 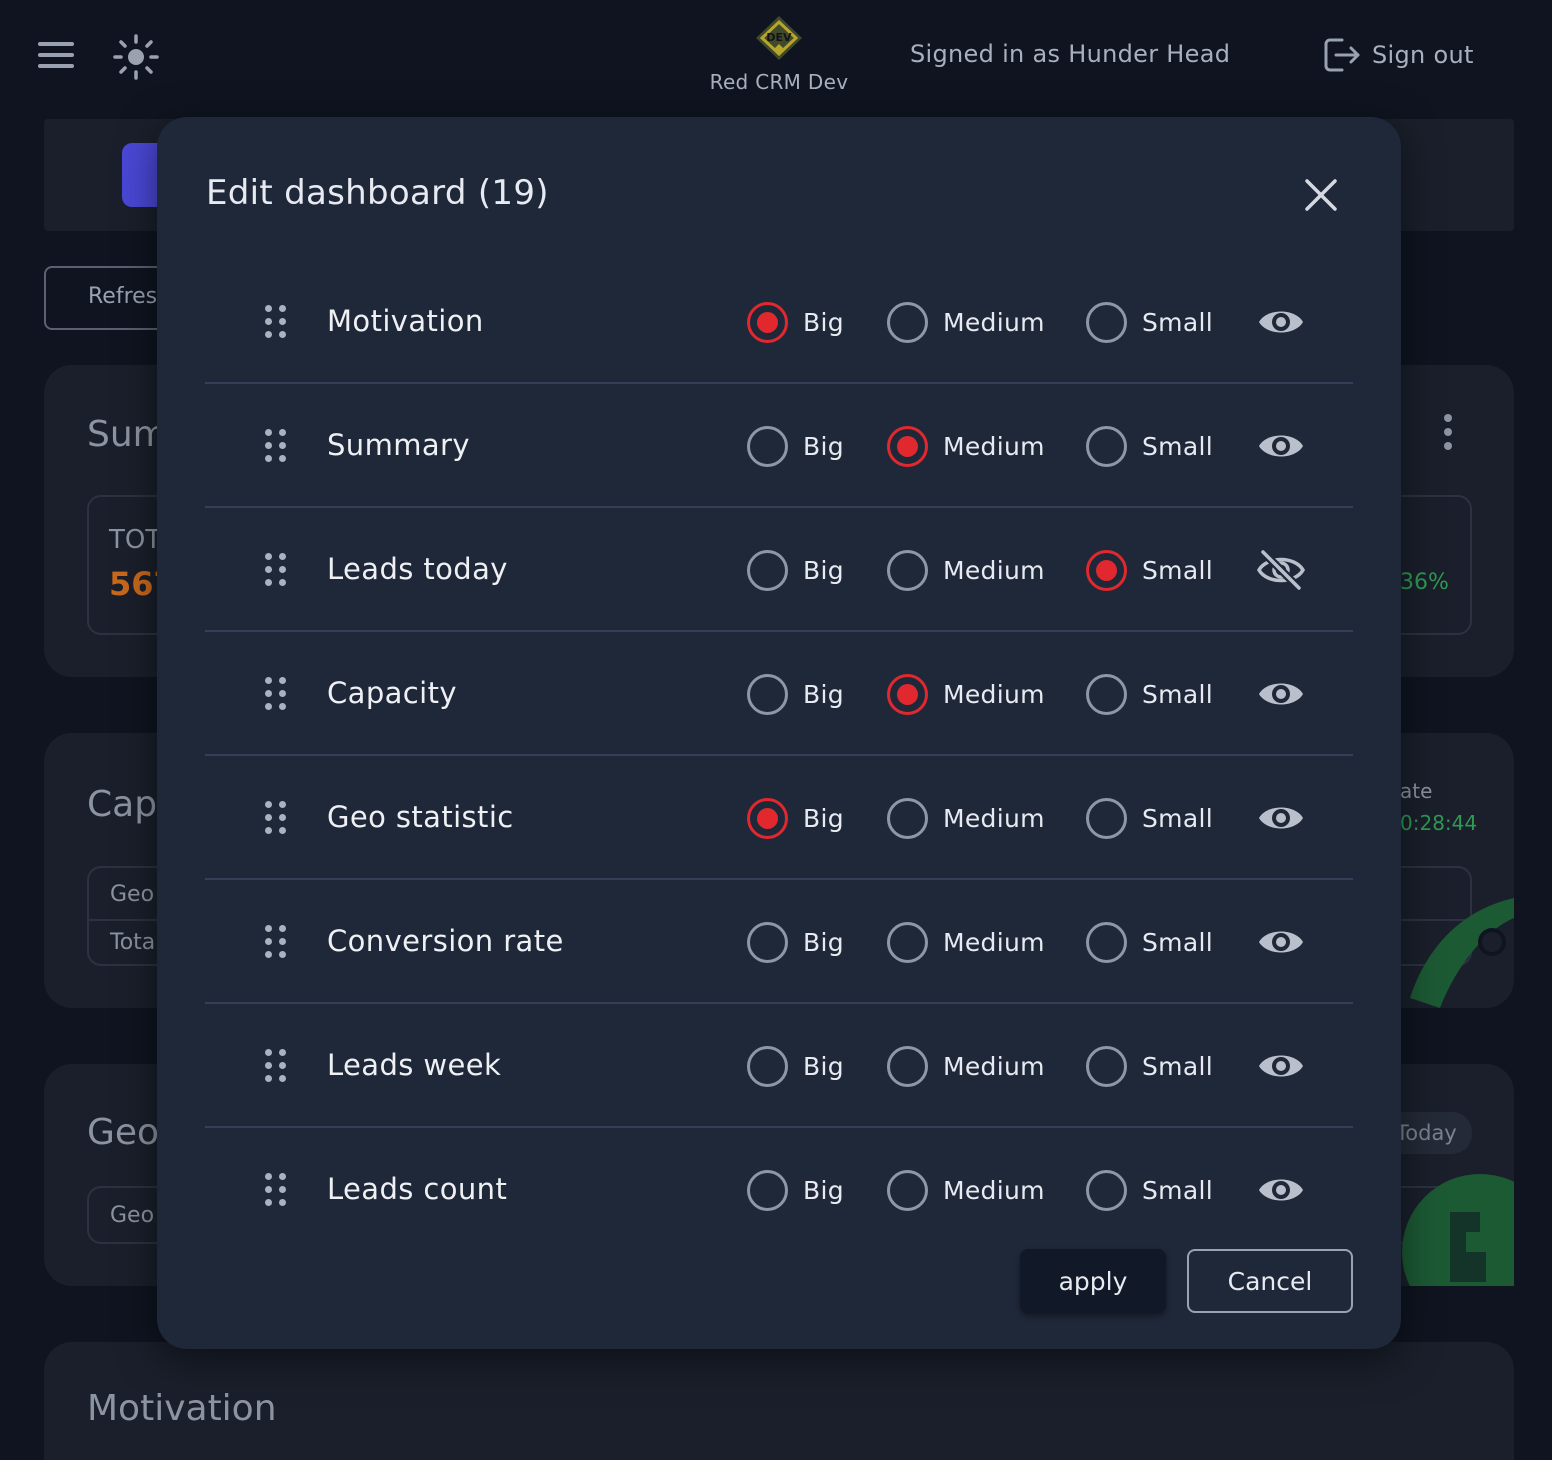 What do you see at coordinates (779, 37) in the screenshot?
I see `brand-logo-text: DEV` at bounding box center [779, 37].